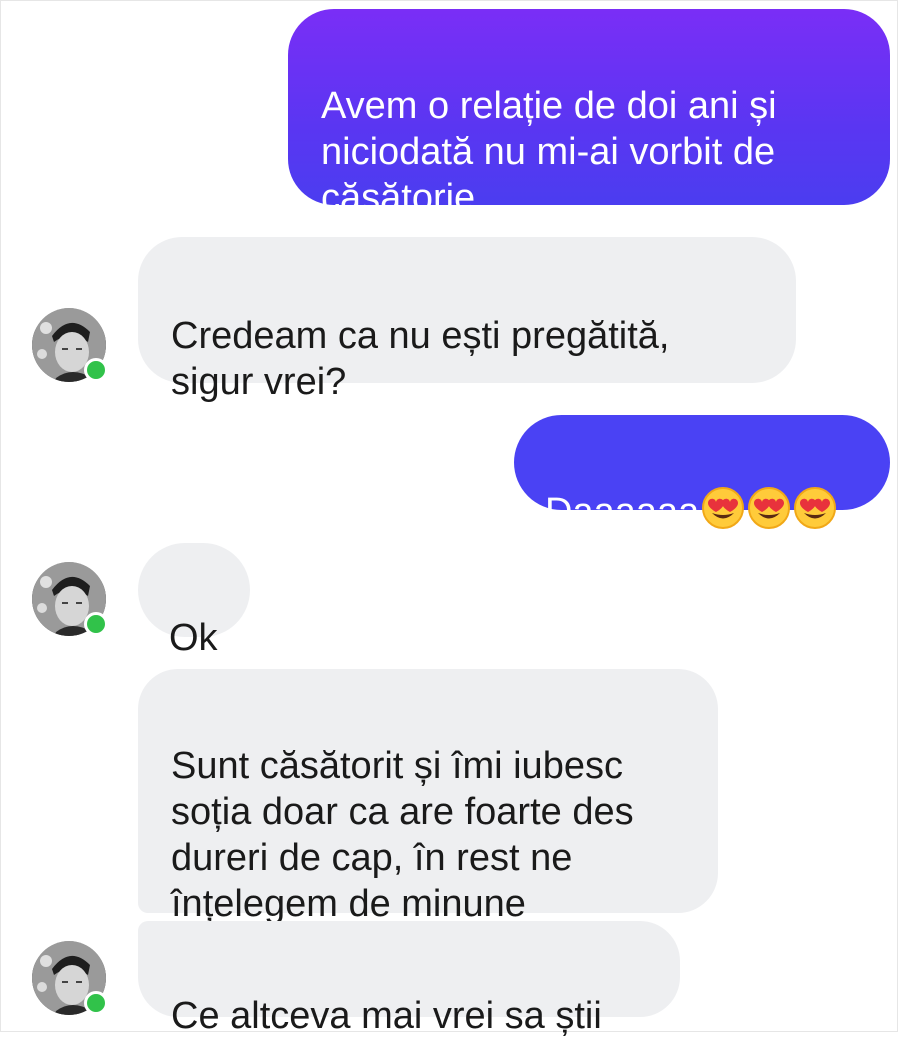 This screenshot has width=900, height=1039. Describe the element at coordinates (702, 474) in the screenshot. I see `message-bubble-outgoing: Daaaaaa` at that location.